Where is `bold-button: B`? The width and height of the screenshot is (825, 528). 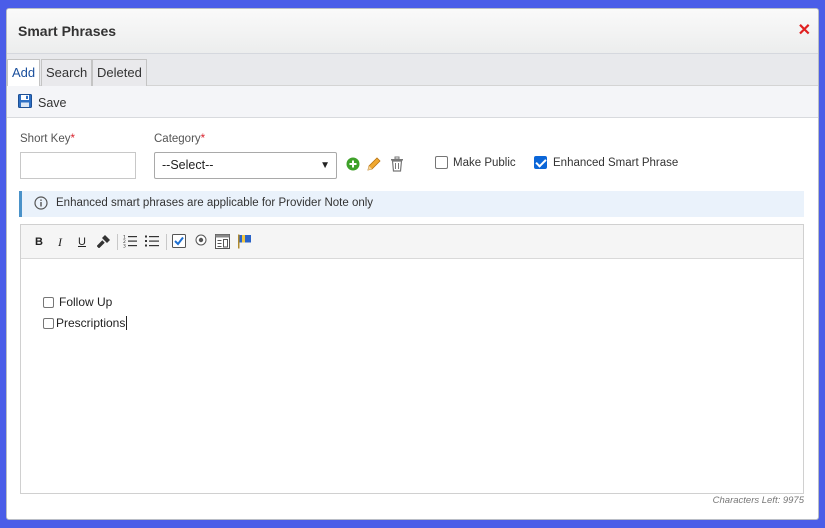
bold-button: B is located at coordinates (39, 242).